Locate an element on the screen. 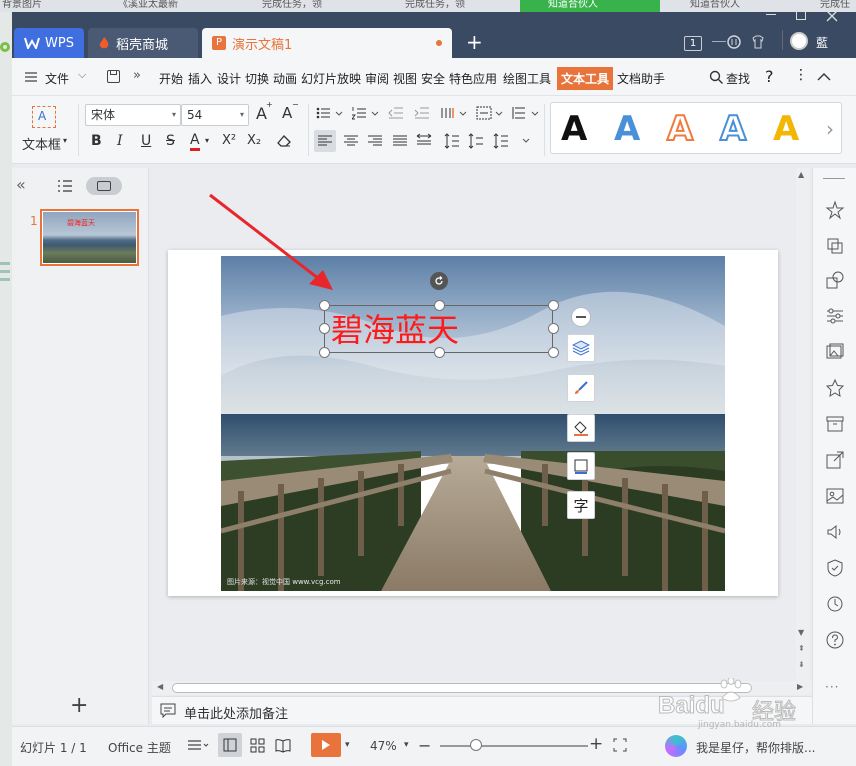 The image size is (856, 766). shirt-skin-icon is located at coordinates (758, 42).